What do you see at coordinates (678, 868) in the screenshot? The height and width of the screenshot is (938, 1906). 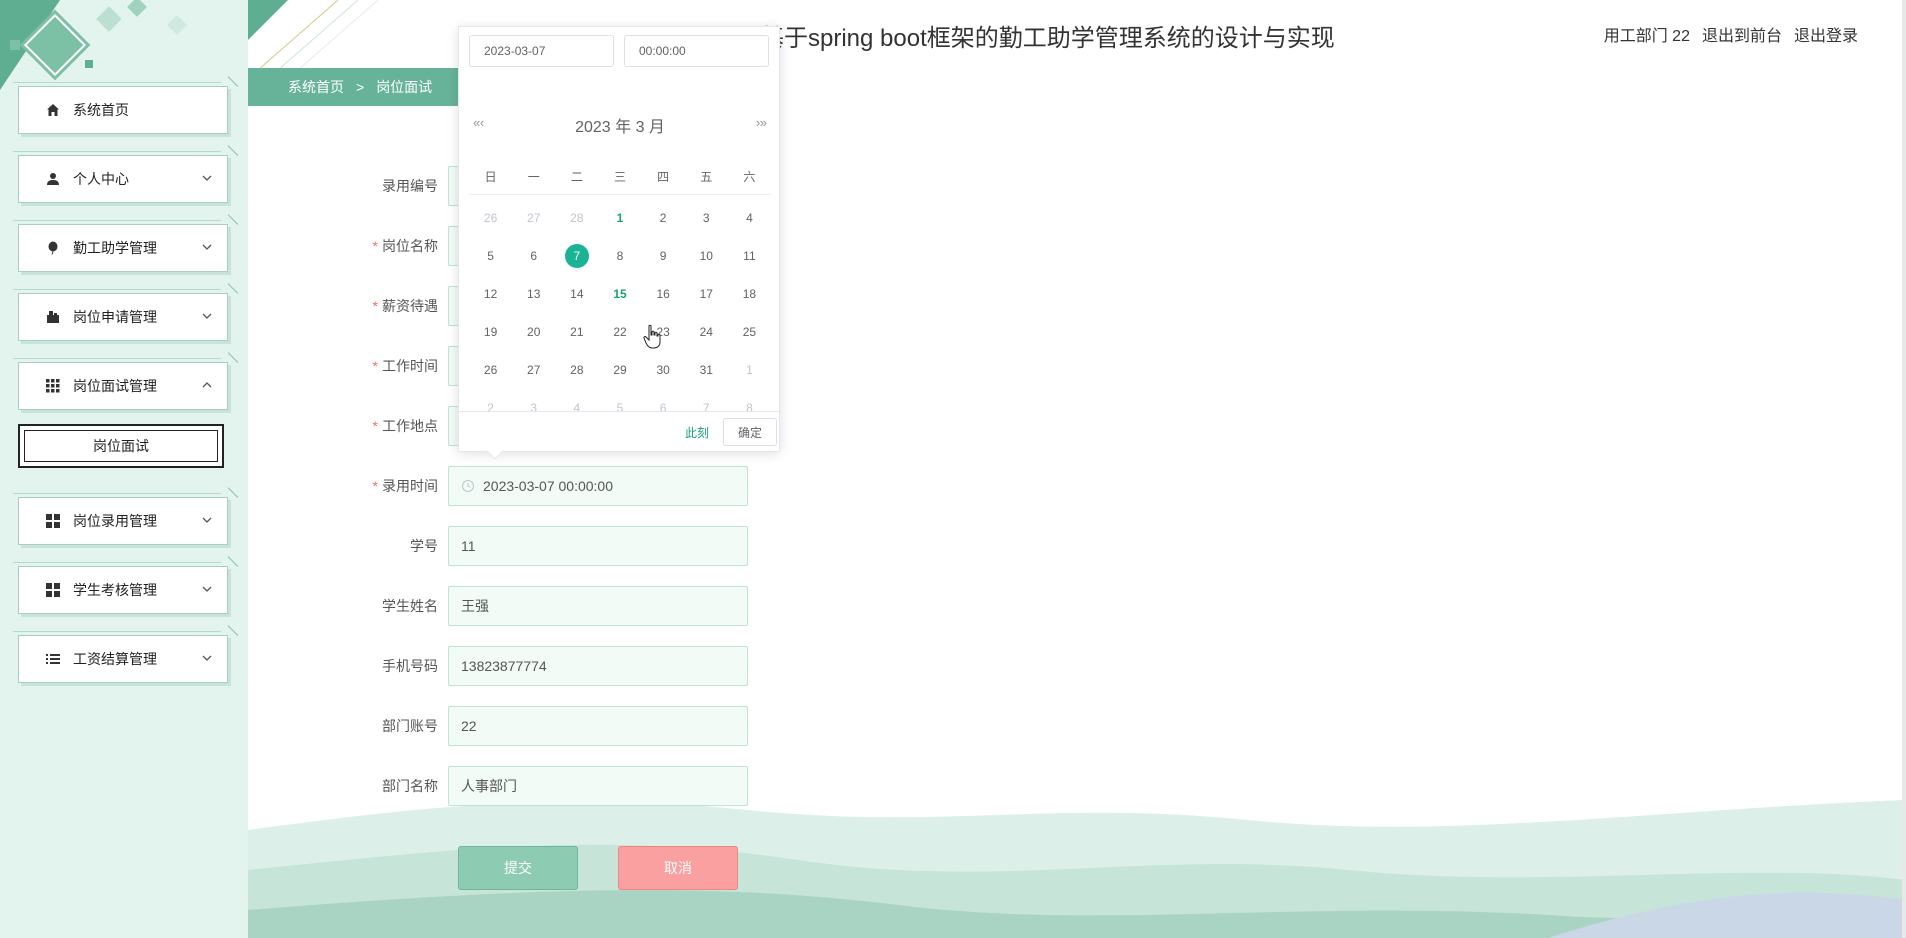 I see `cancel-button: 取消` at bounding box center [678, 868].